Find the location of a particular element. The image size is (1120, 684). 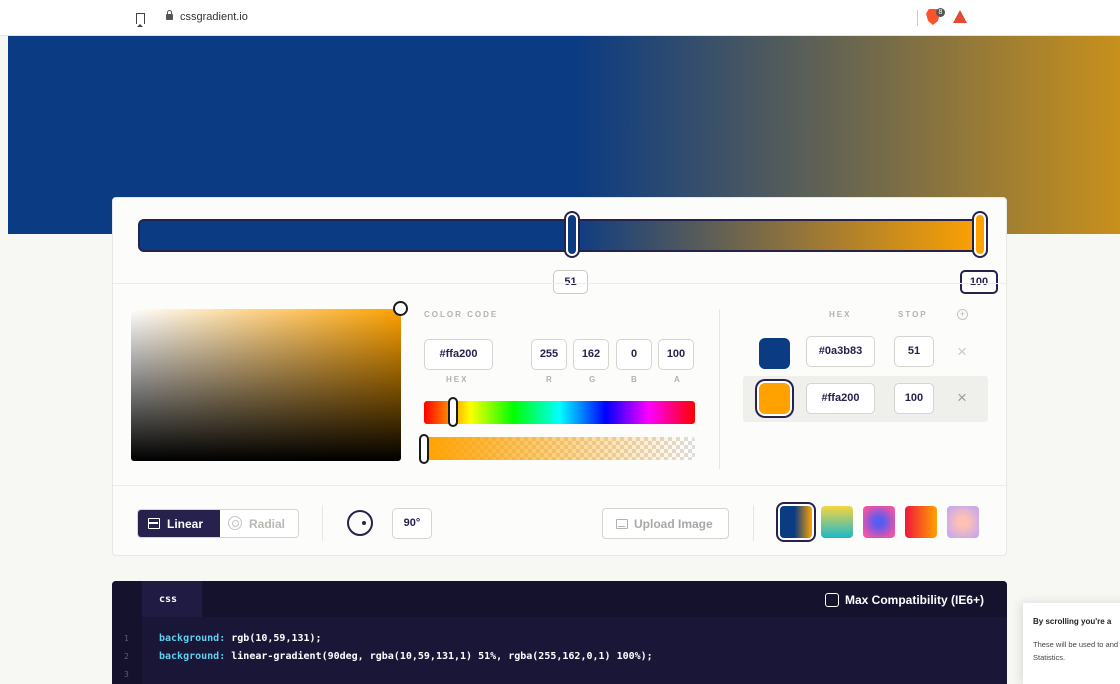

stop-position-input-1: 51 is located at coordinates (914, 351).